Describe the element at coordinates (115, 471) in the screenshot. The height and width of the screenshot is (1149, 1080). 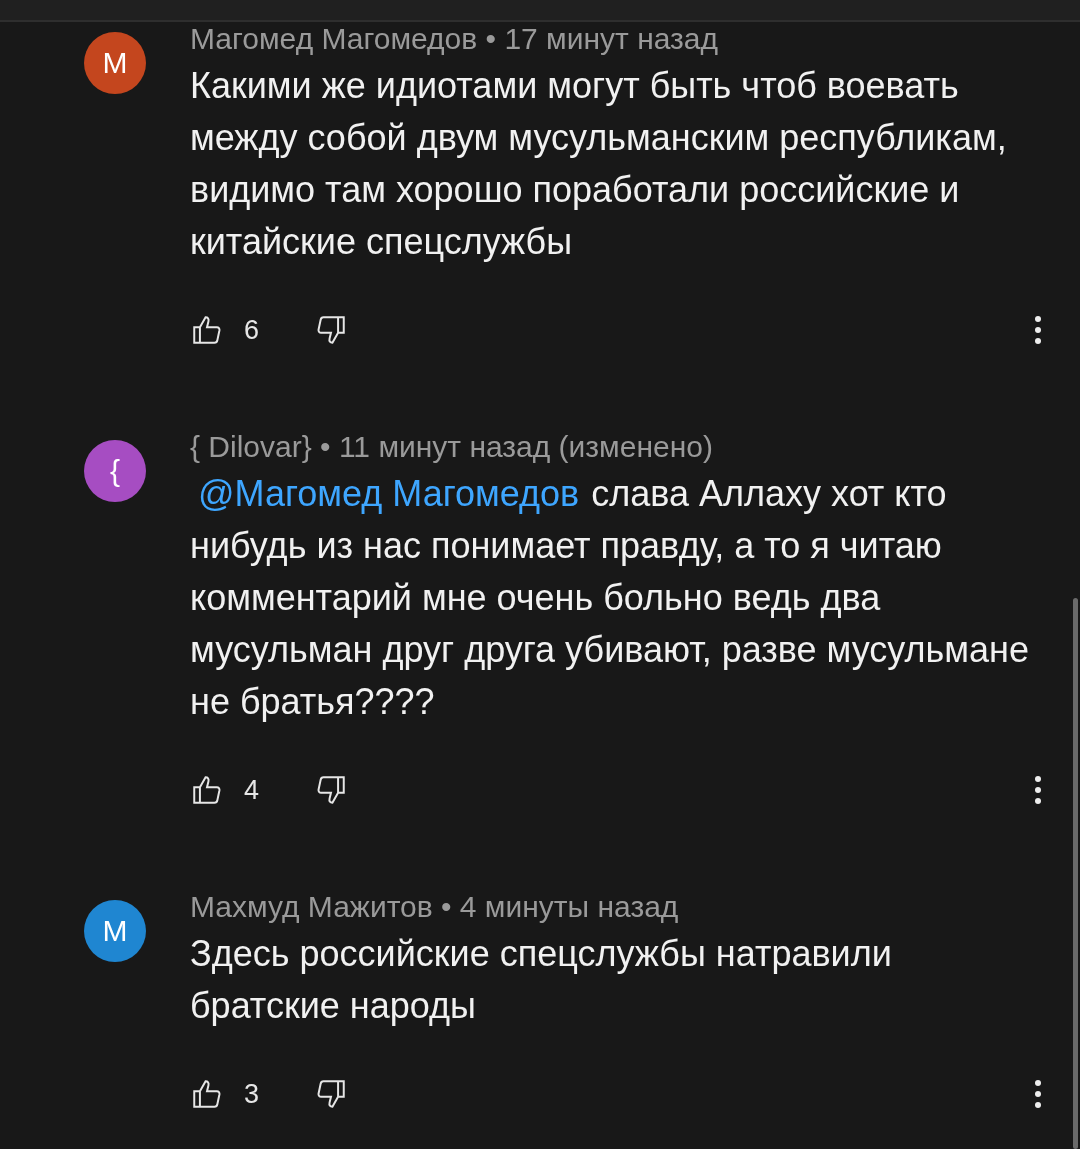
I see `avatar: {` at that location.